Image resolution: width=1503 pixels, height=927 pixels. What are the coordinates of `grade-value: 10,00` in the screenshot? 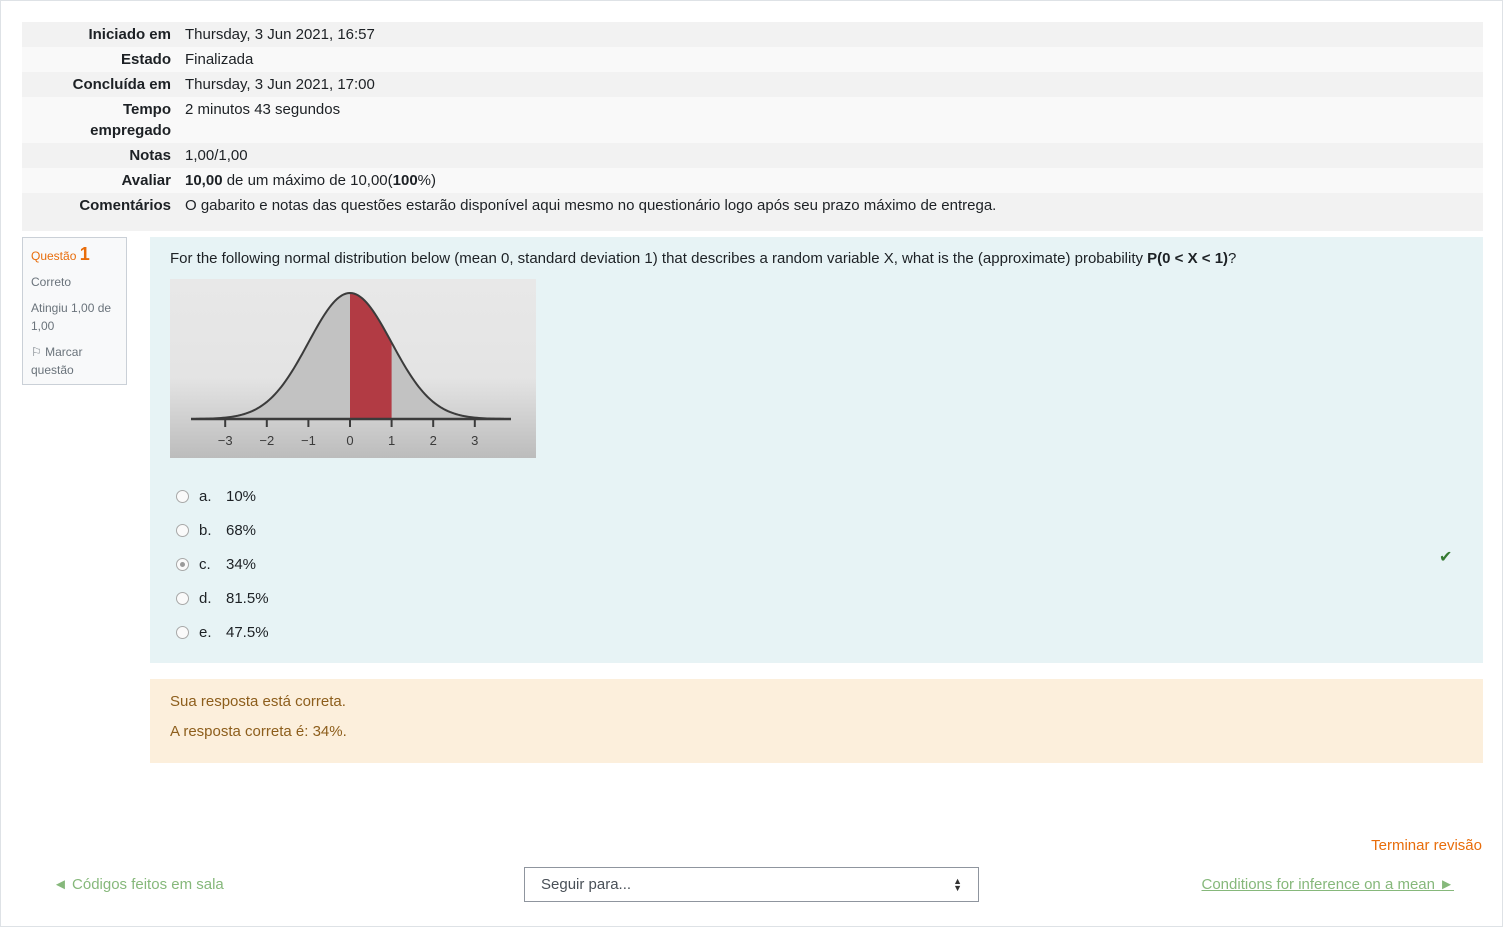 It's located at (204, 180).